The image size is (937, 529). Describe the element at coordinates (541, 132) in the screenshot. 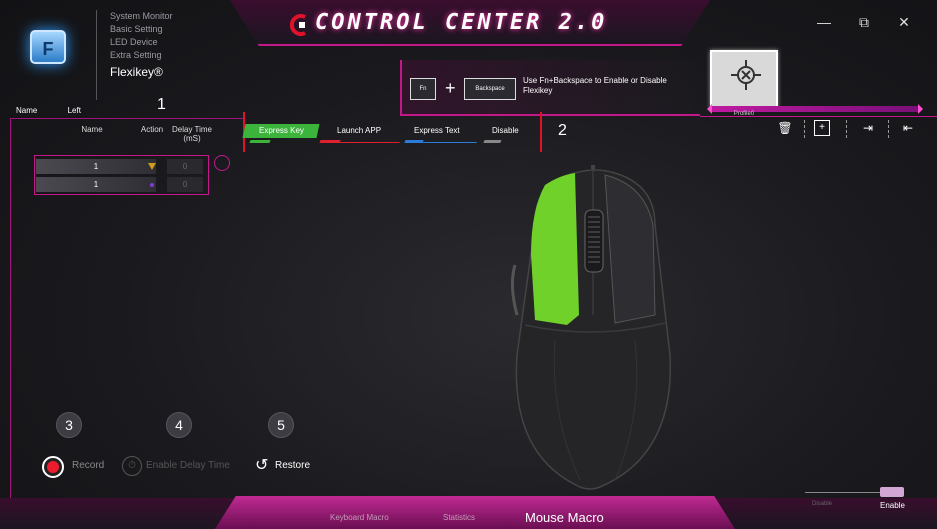

I see `tabs-right-divider` at that location.